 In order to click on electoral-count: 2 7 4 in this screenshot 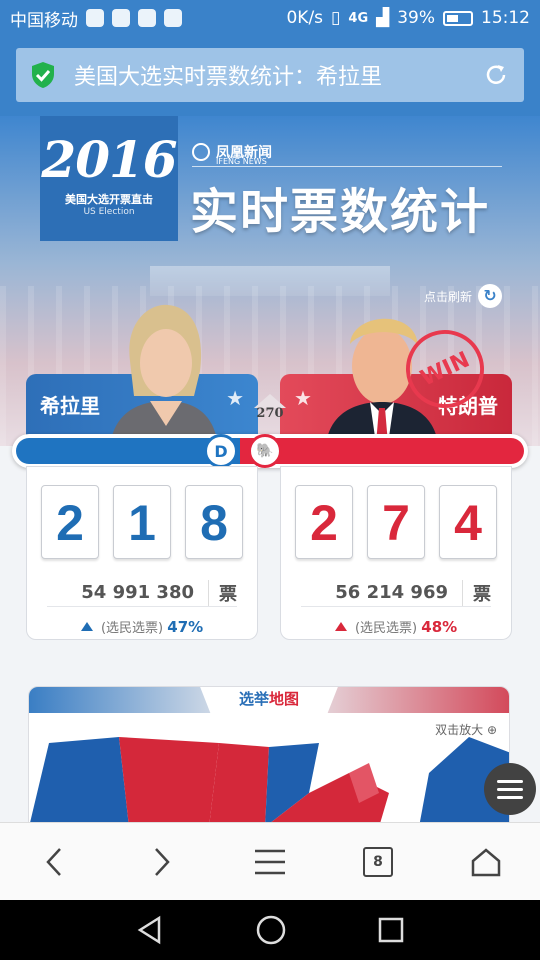, I will do `click(396, 522)`.